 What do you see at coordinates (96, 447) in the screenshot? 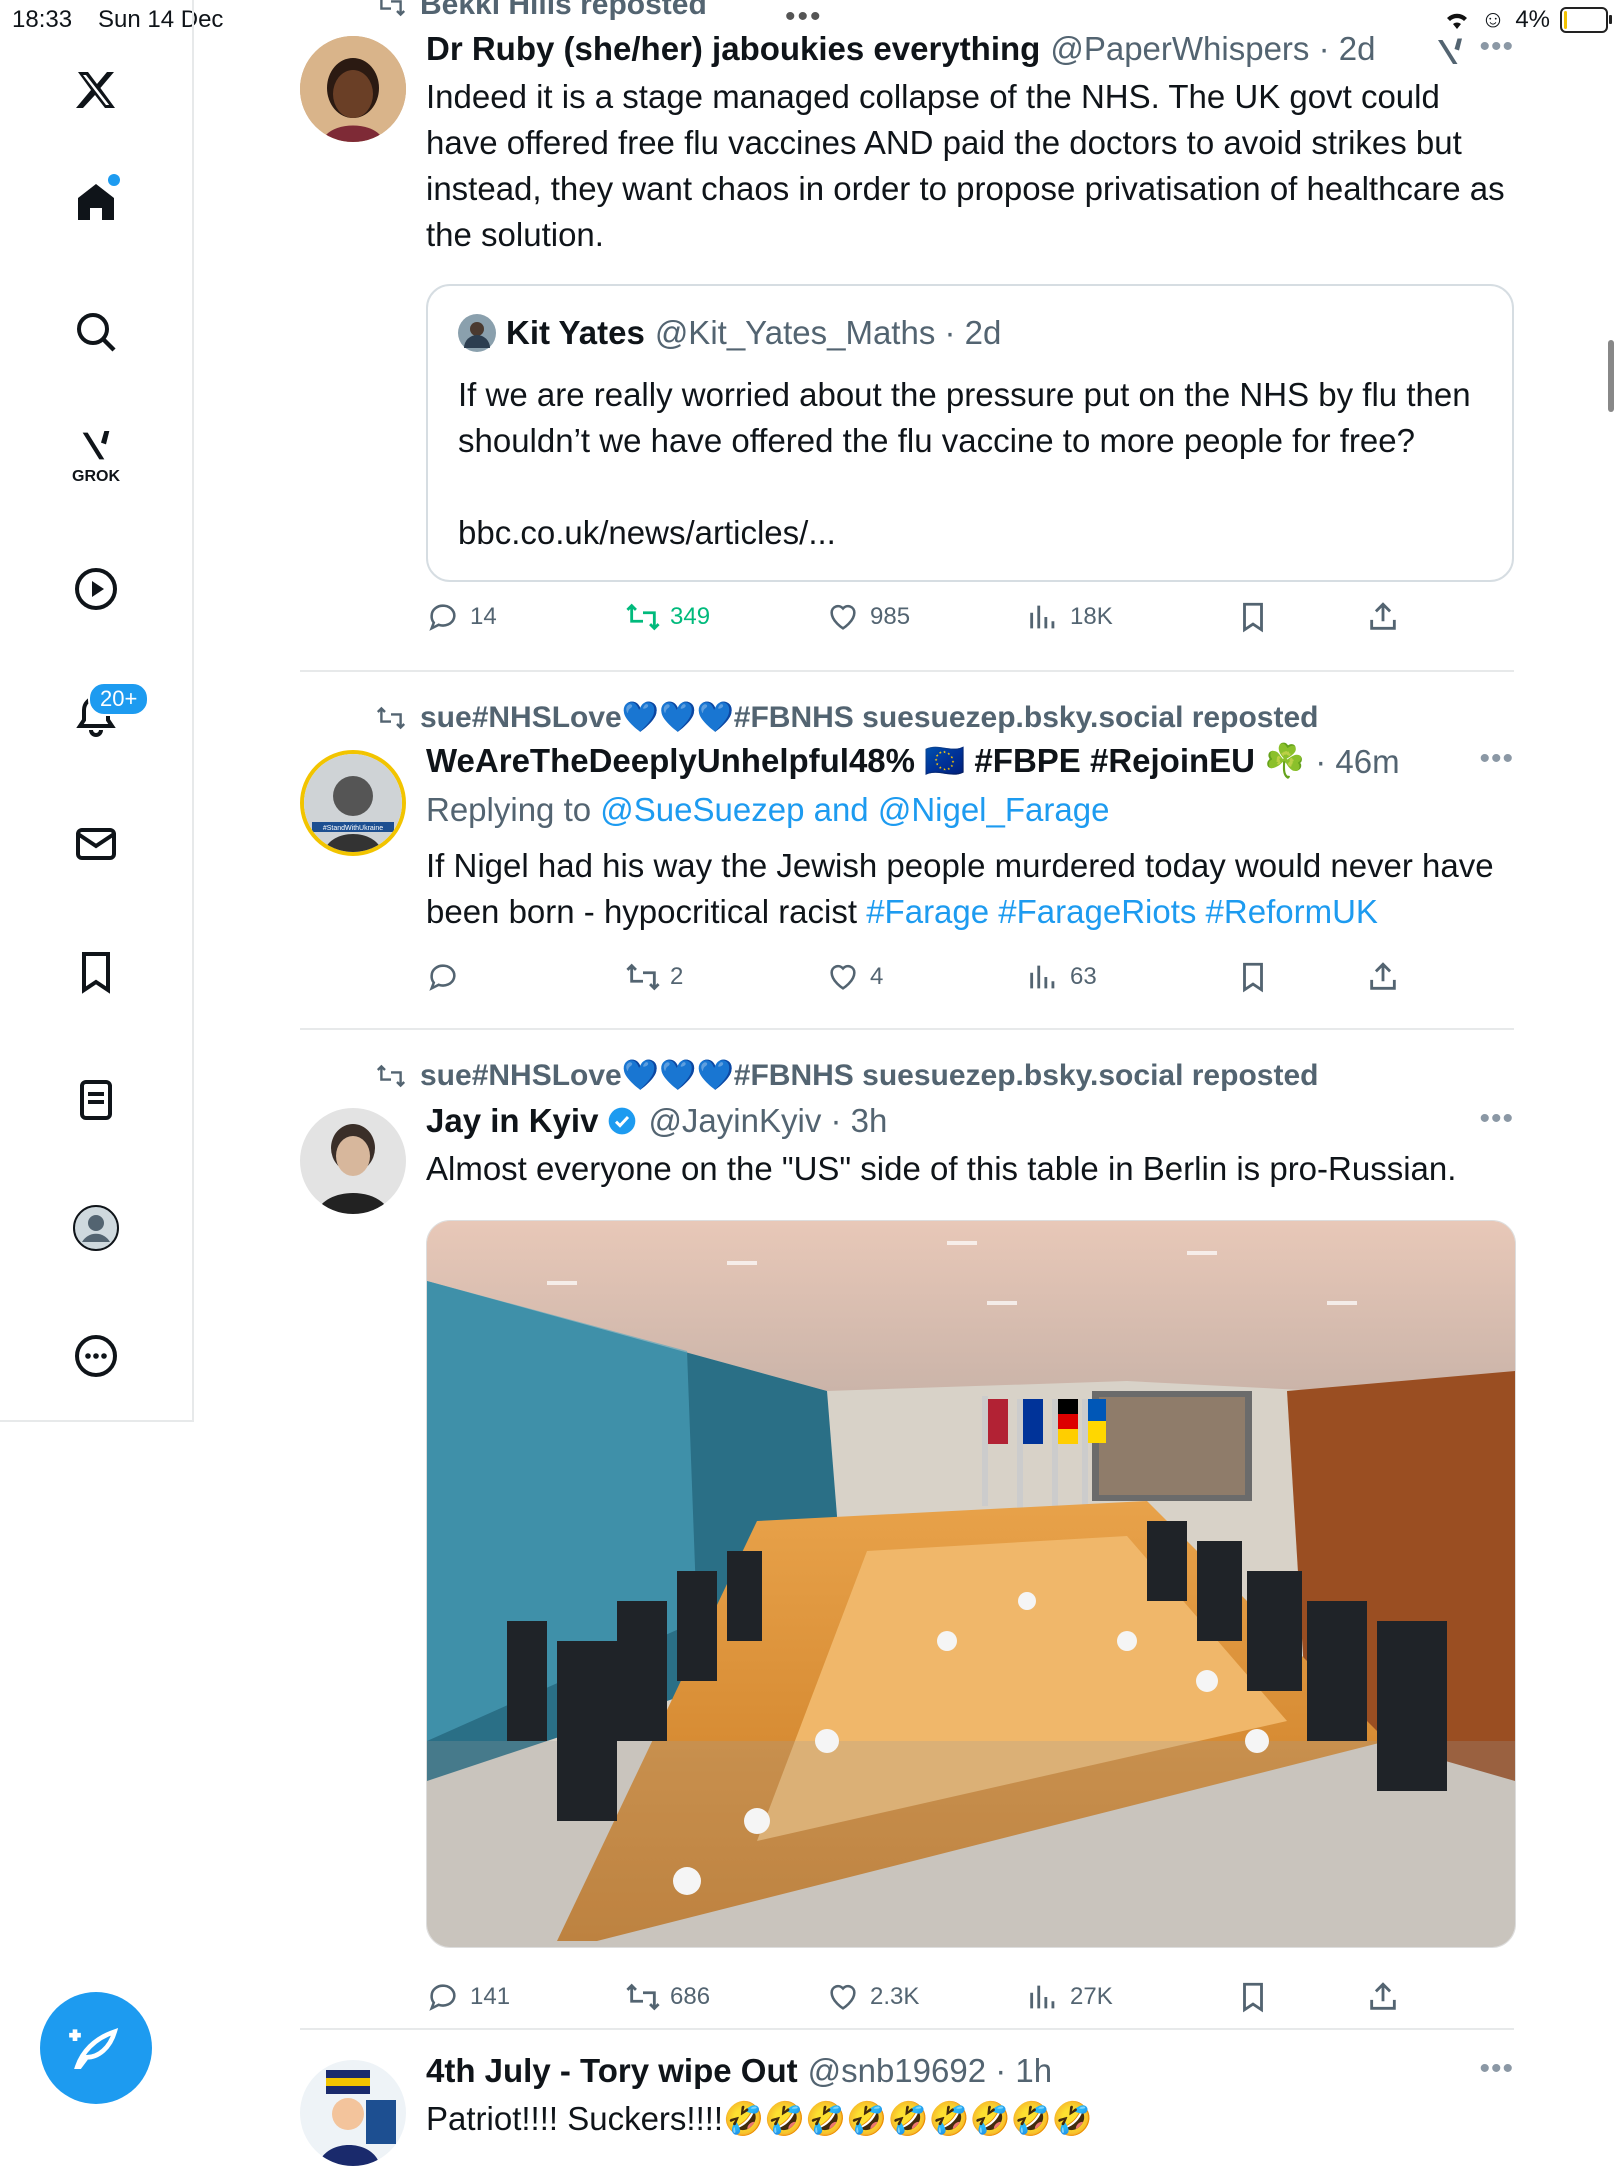
I see `grok-icon: GROK` at bounding box center [96, 447].